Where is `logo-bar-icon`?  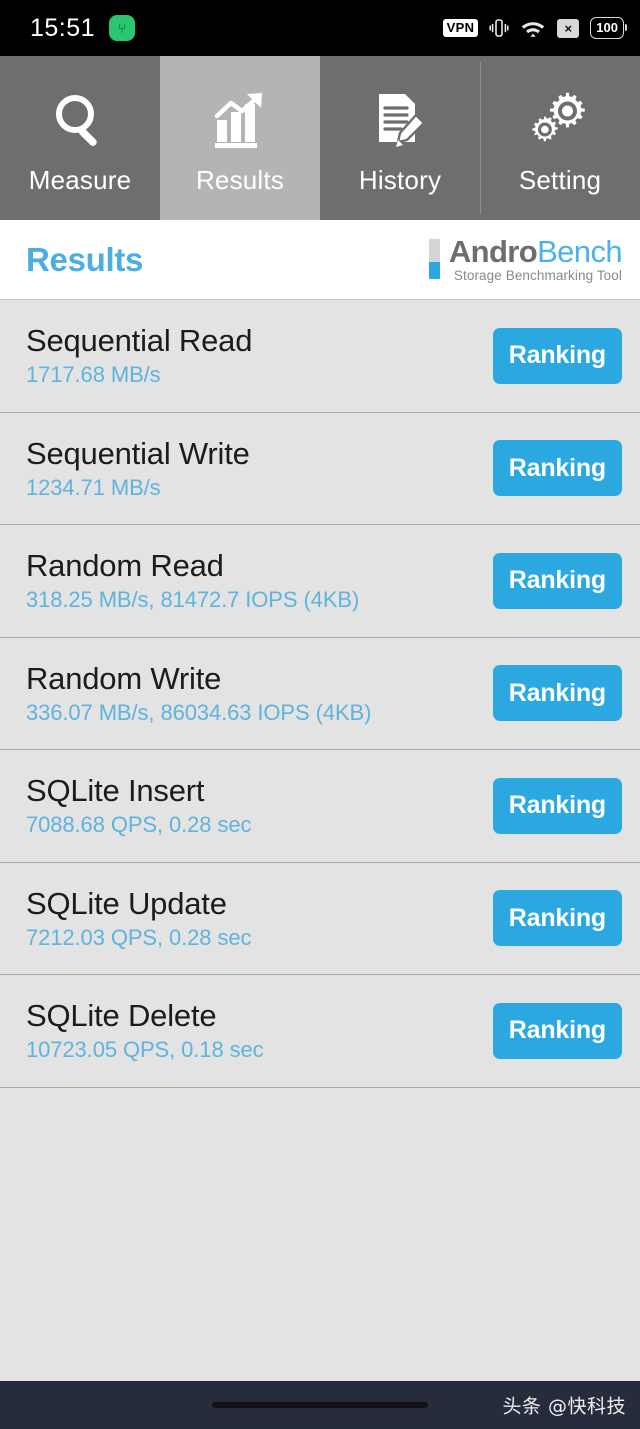
logo-bar-icon is located at coordinates (434, 259).